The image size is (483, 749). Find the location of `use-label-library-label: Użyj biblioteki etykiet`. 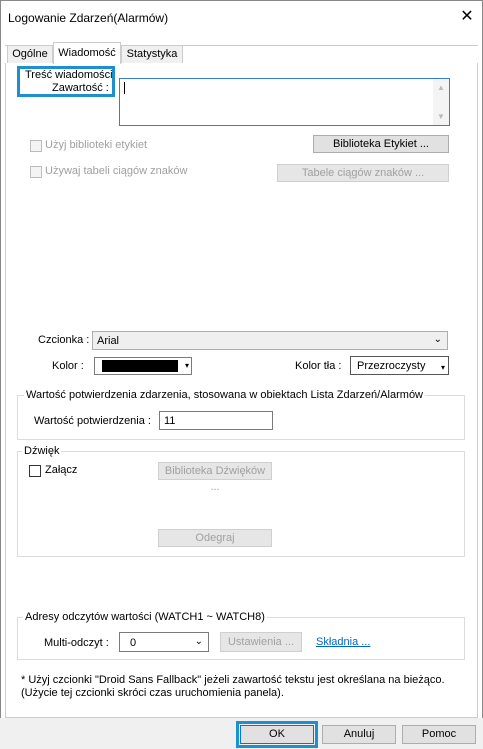

use-label-library-label: Użyj biblioteki etykiet is located at coordinates (96, 145).